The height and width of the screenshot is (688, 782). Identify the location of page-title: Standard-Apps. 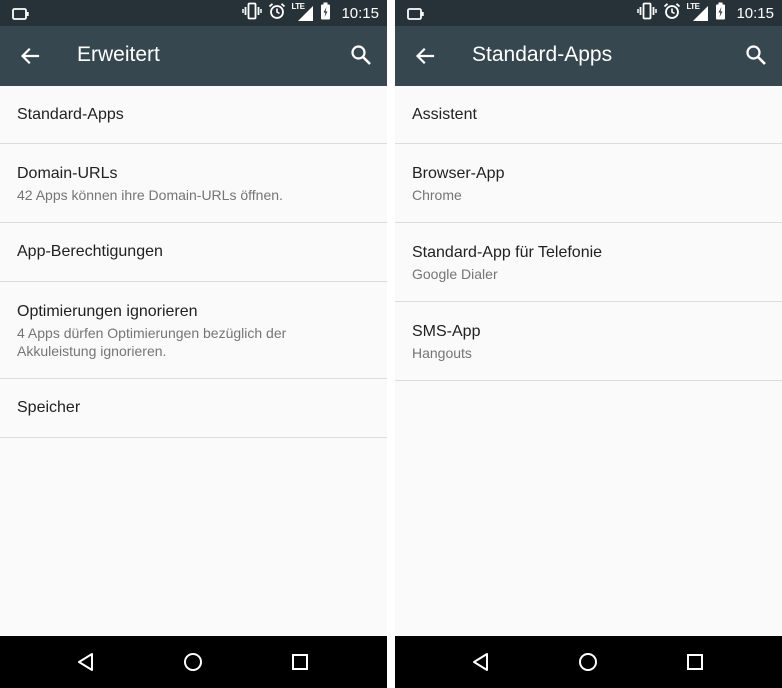
(542, 54).